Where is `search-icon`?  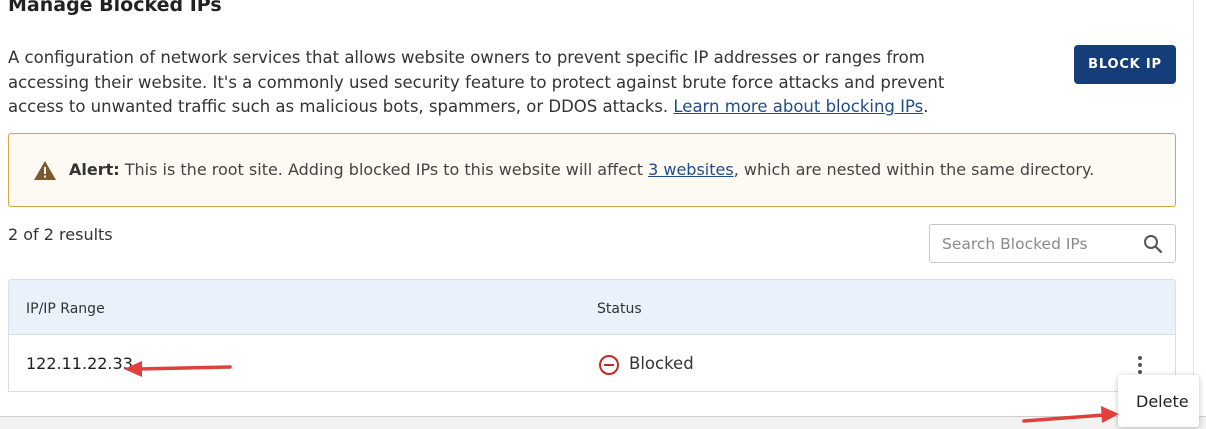 search-icon is located at coordinates (1153, 244).